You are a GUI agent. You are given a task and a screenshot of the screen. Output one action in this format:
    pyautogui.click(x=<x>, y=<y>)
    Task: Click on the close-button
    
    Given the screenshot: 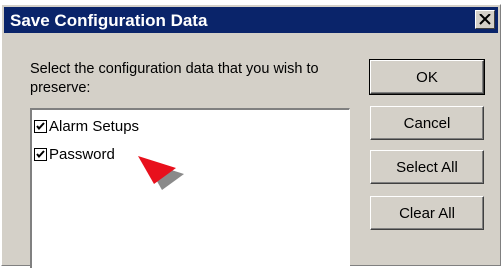 What is the action you would take?
    pyautogui.click(x=485, y=19)
    